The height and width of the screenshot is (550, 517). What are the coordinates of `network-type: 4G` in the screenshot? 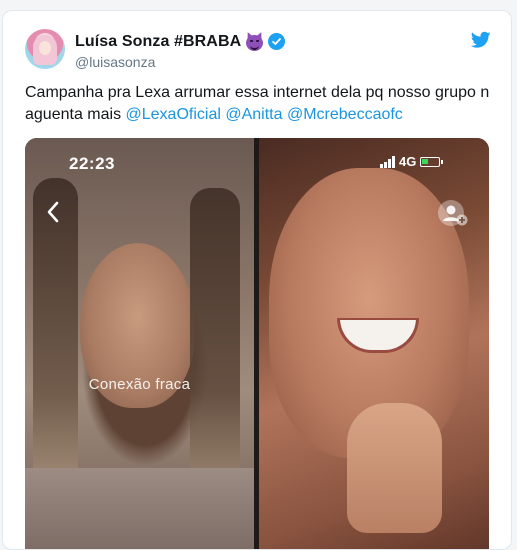 It's located at (408, 161).